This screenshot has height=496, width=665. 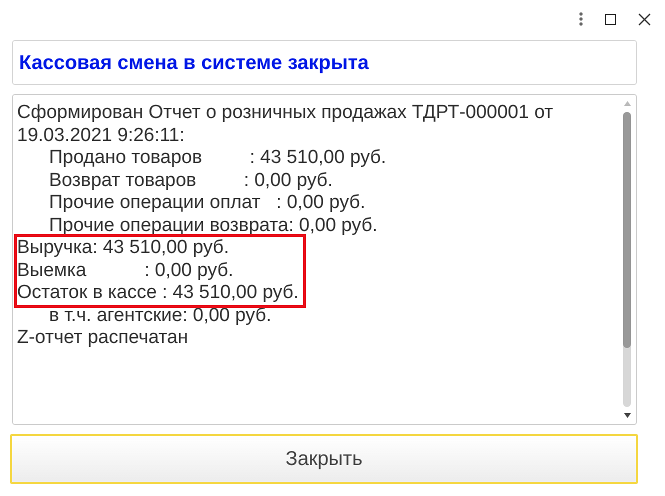 What do you see at coordinates (581, 19) in the screenshot?
I see `more-options-icon` at bounding box center [581, 19].